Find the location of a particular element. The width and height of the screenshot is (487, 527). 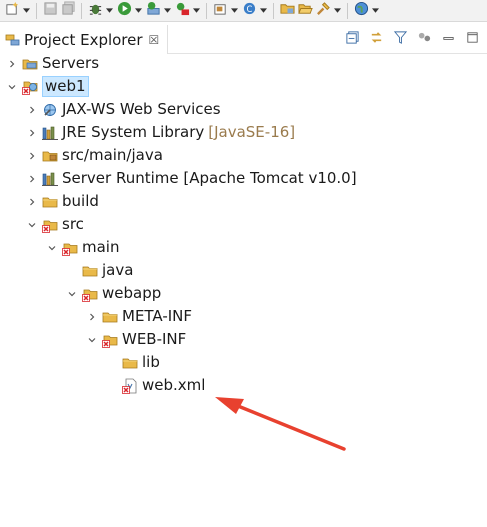

external-tools-button is located at coordinates (182, 11).